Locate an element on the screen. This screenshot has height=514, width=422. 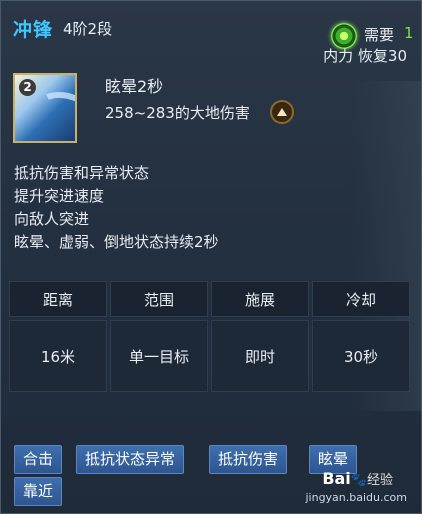
tag-approach: 靠近 is located at coordinates (38, 491).